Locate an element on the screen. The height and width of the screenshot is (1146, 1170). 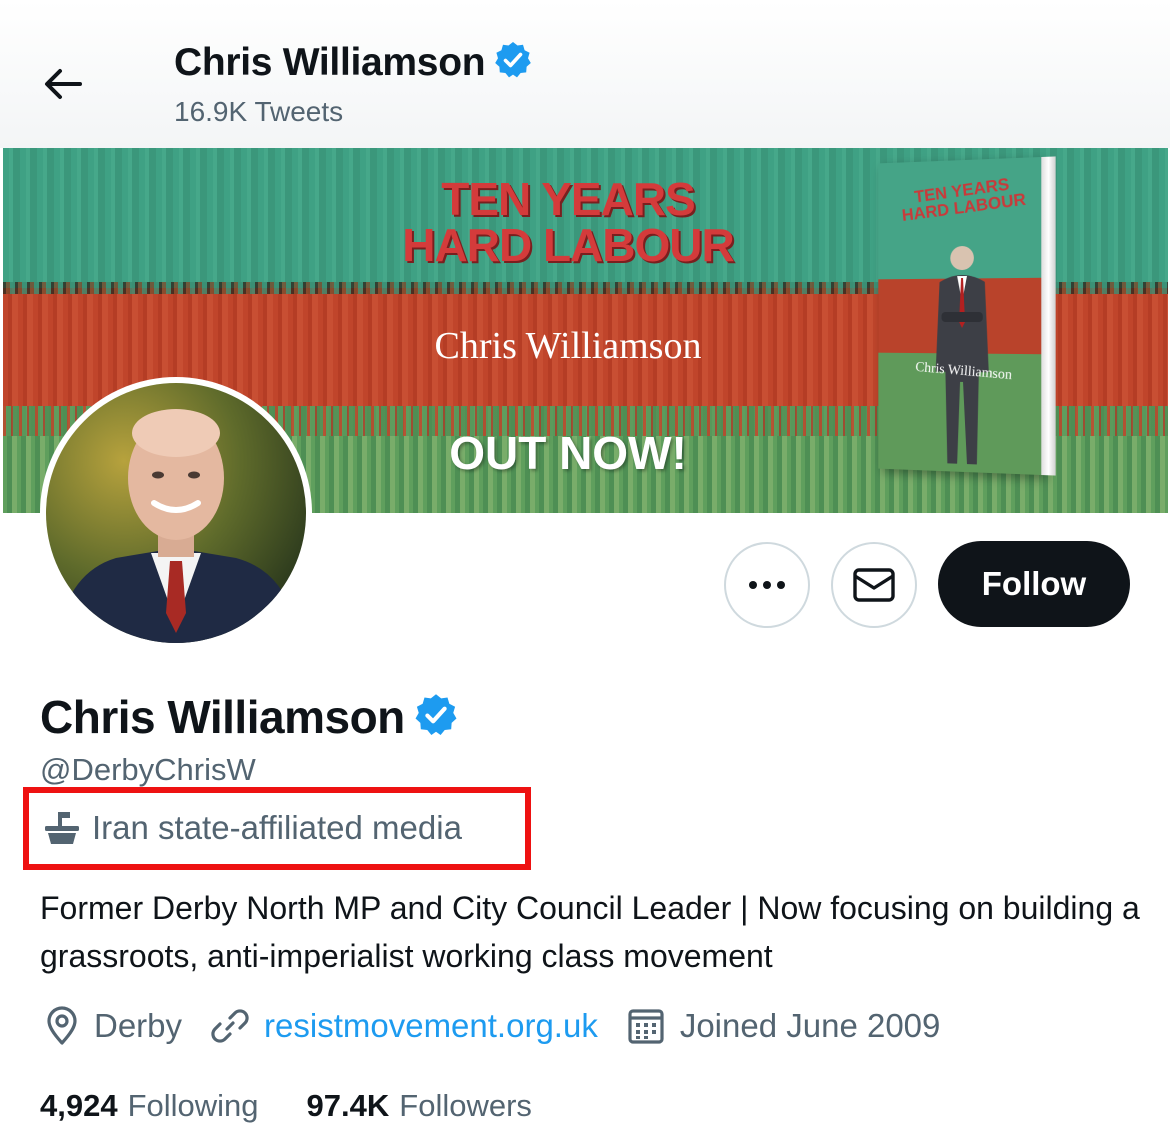
banner-cta: OUT NOW! is located at coordinates (568, 453).